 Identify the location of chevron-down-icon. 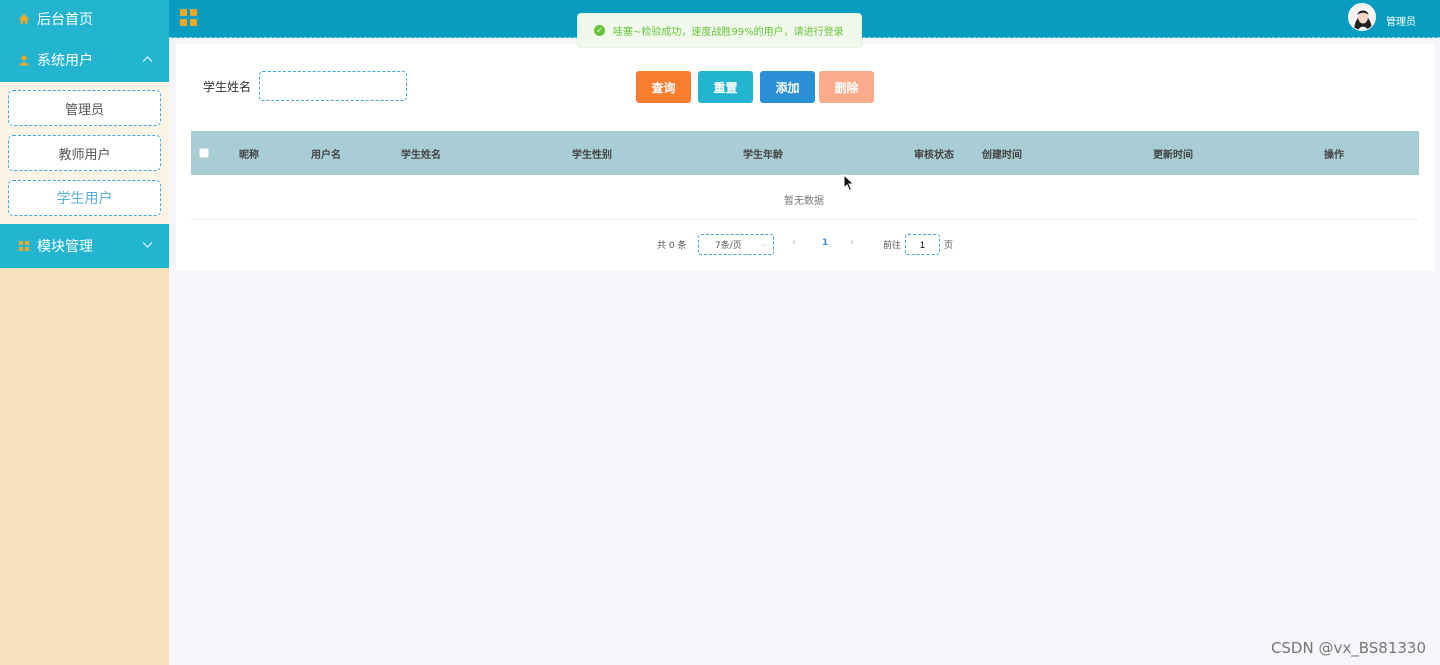
(147, 245).